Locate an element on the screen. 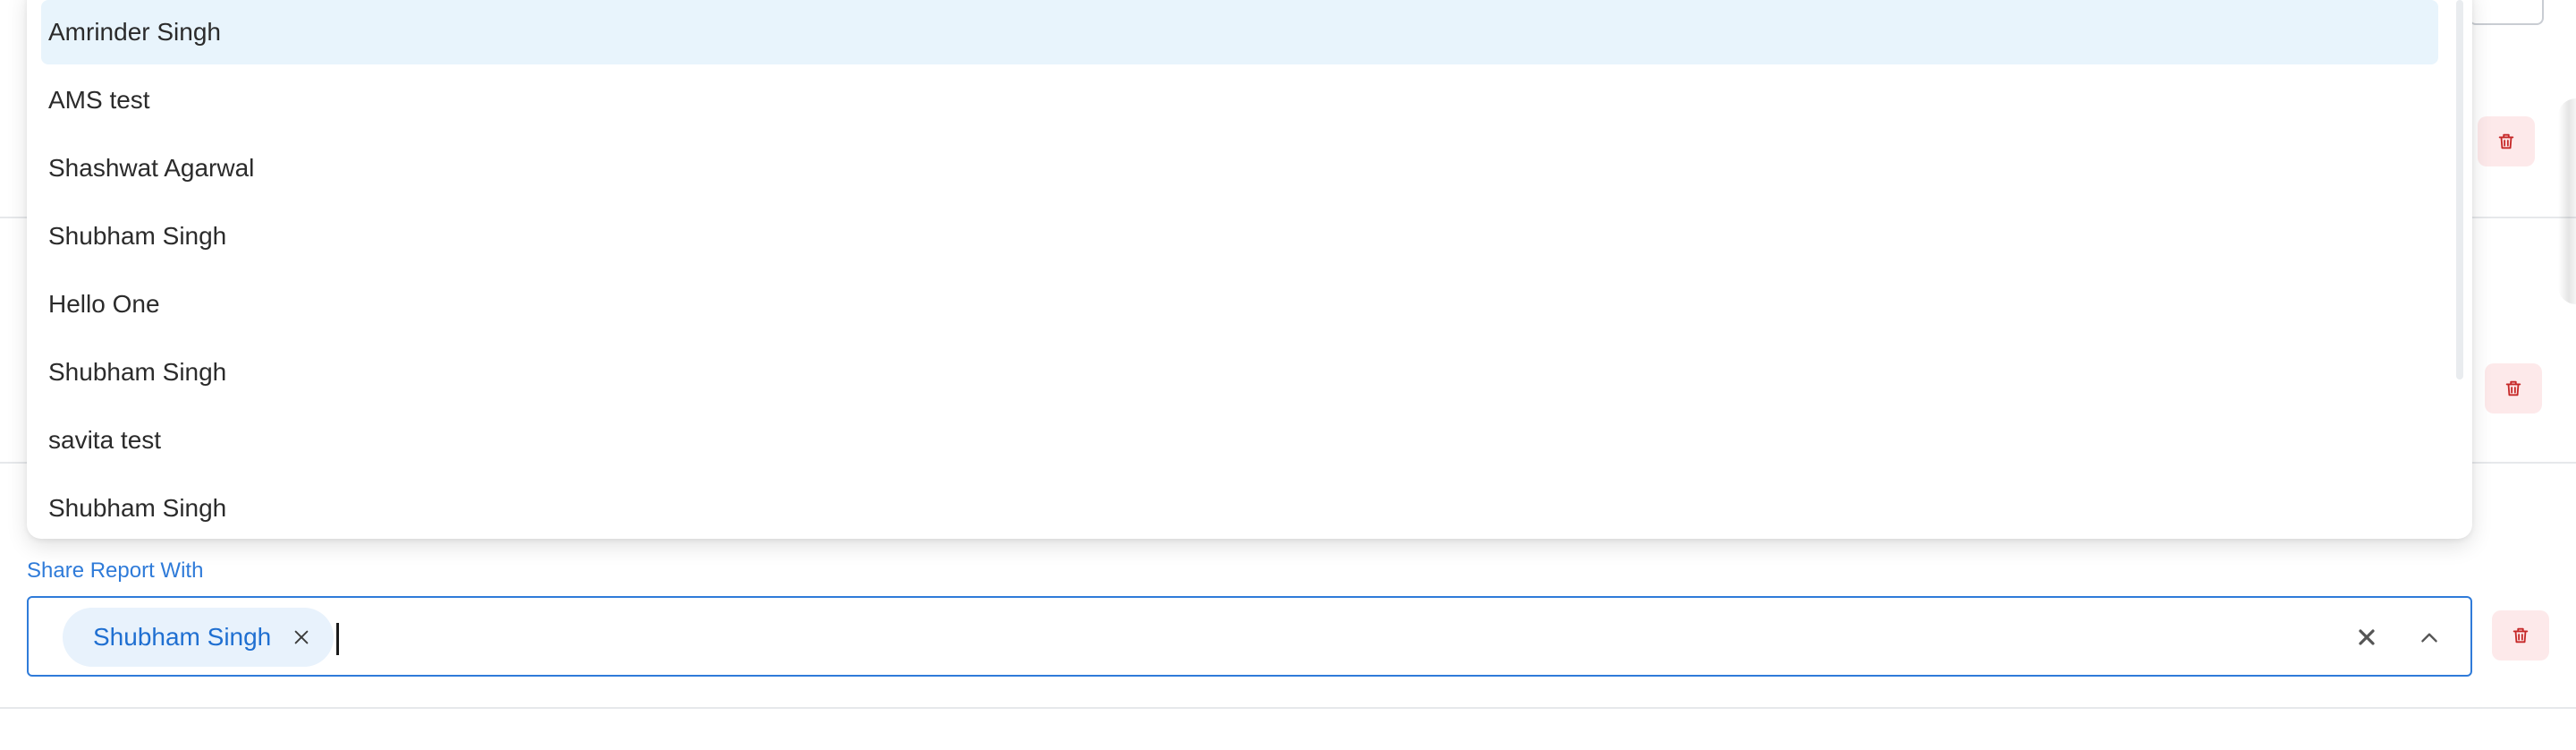 Image resolution: width=2576 pixels, height=750 pixels. dropdown-scrollbar is located at coordinates (2459, 189).